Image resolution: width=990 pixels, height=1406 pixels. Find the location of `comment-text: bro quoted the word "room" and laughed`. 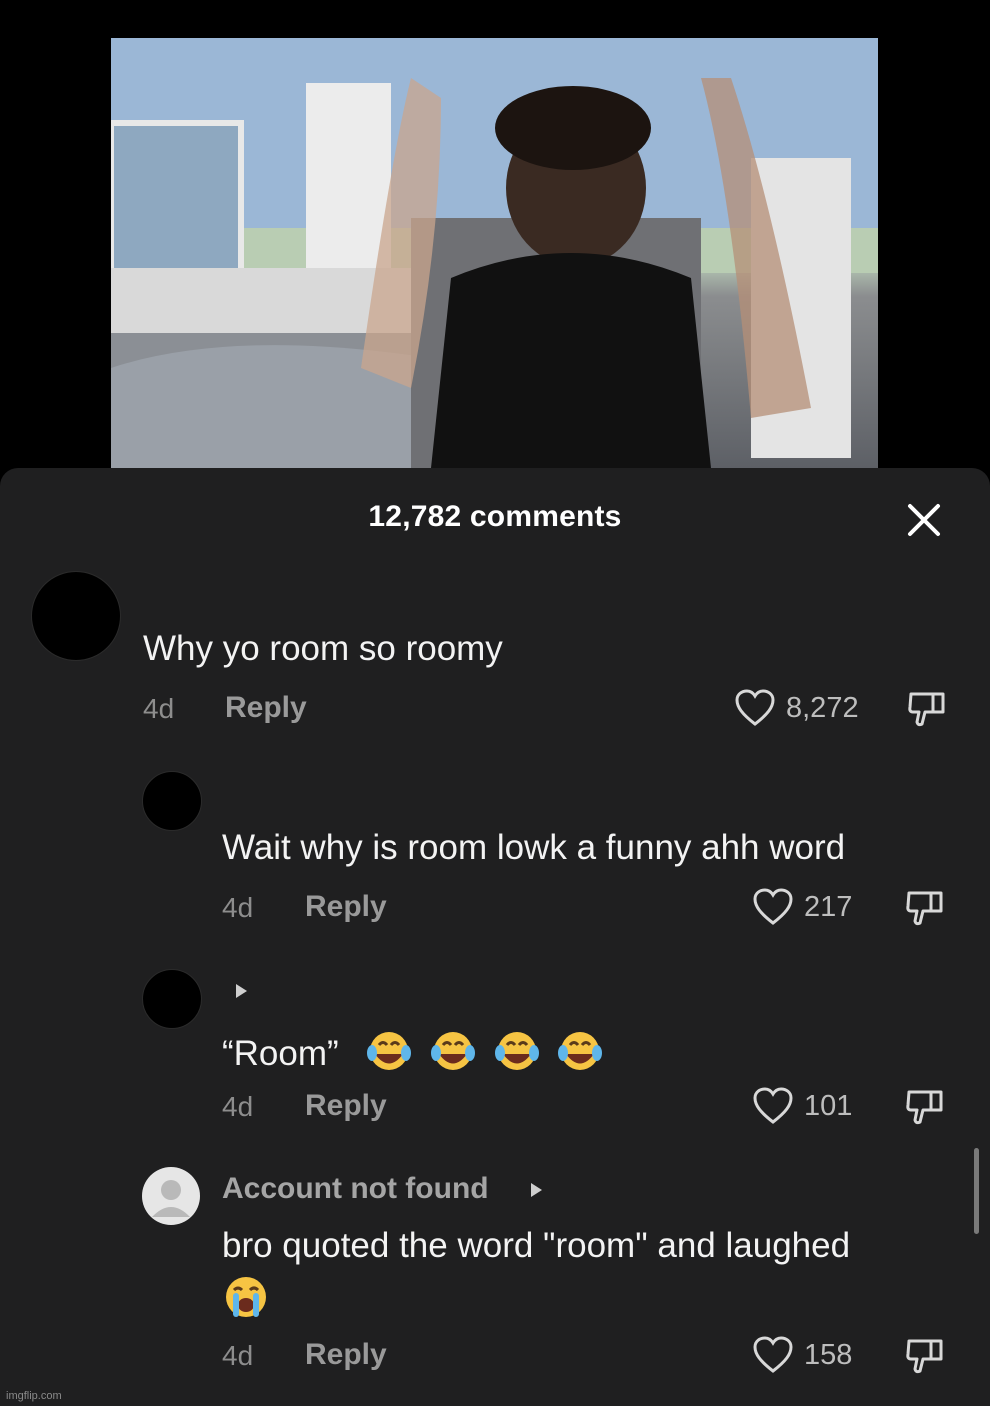

comment-text: bro quoted the word "room" and laughed is located at coordinates (536, 1245).